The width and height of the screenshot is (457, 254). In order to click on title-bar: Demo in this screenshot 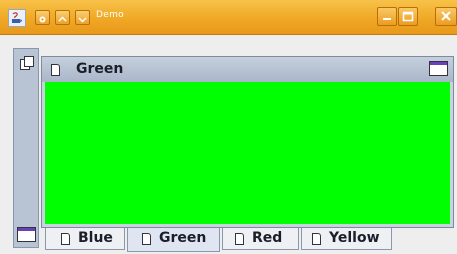, I will do `click(228, 17)`.